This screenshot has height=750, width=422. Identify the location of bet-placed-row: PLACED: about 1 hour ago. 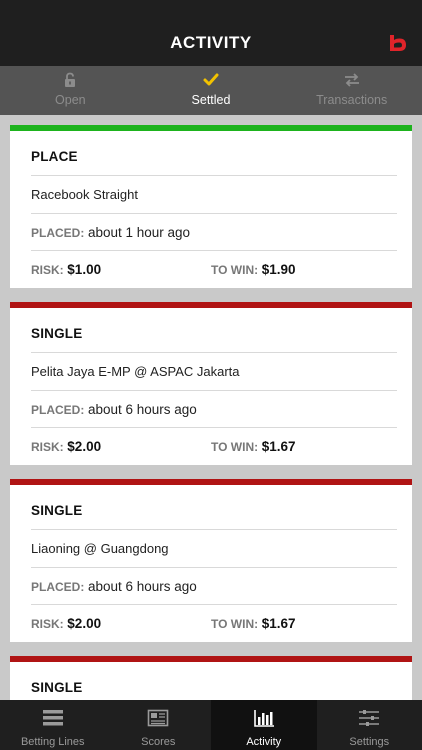
(214, 231).